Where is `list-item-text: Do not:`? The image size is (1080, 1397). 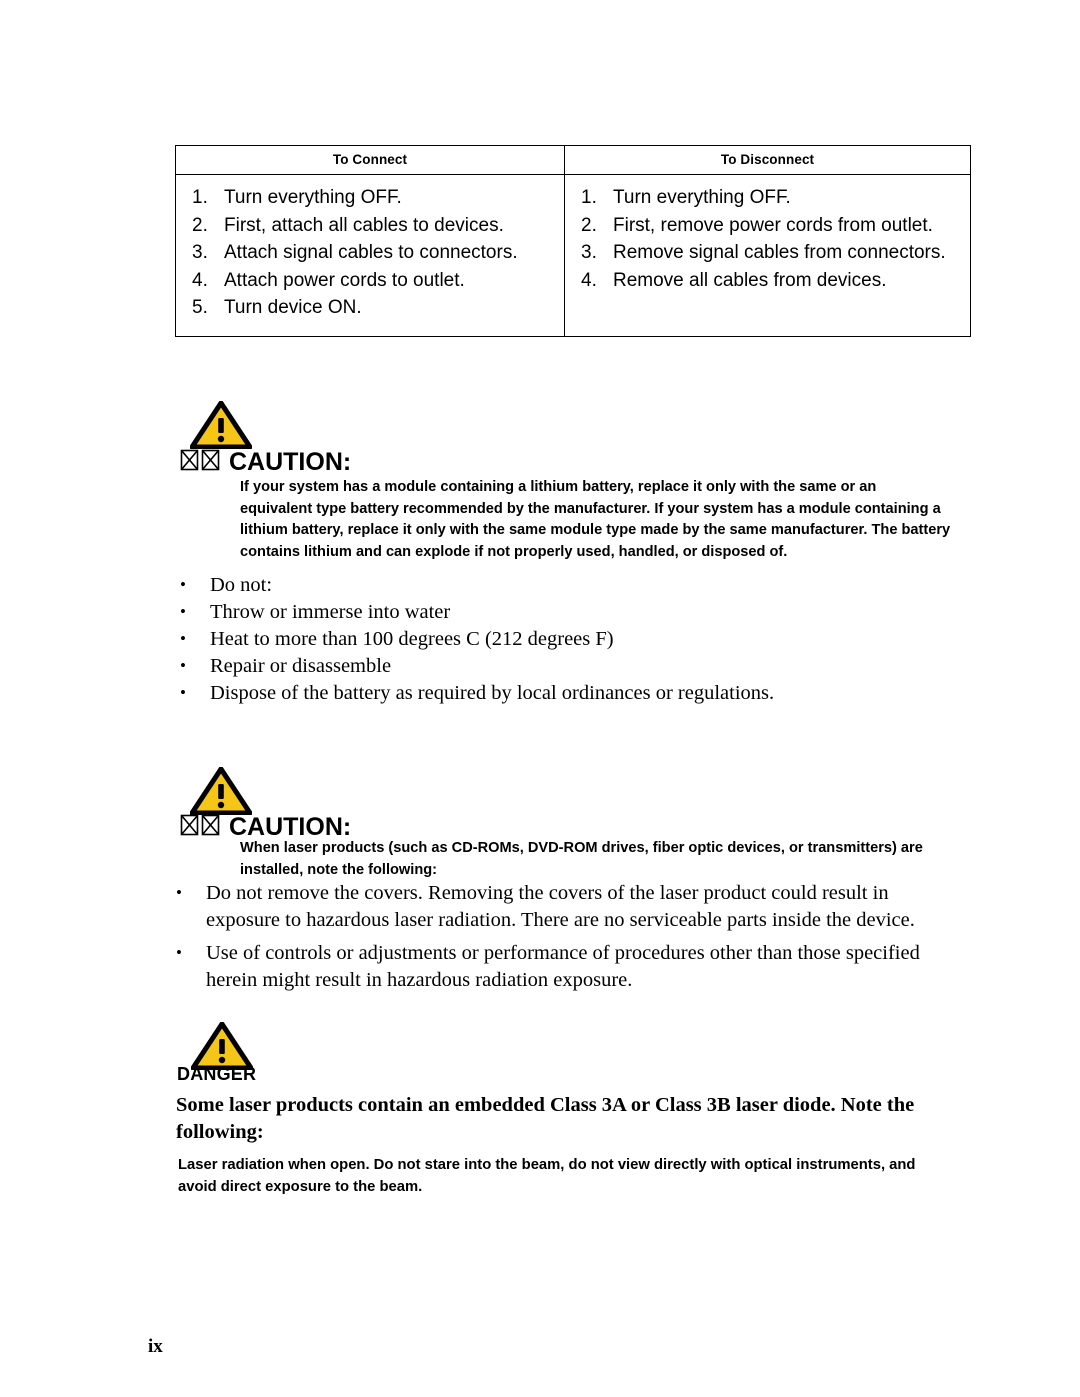 list-item-text: Do not: is located at coordinates (241, 585).